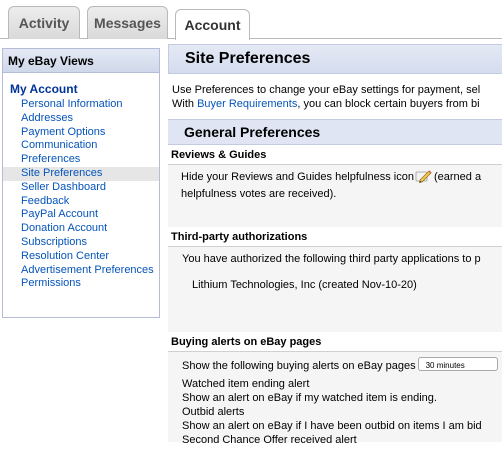 Image resolution: width=502 pixels, height=449 pixels. I want to click on buyer-requirements-link: Buyer Requirements, so click(247, 104).